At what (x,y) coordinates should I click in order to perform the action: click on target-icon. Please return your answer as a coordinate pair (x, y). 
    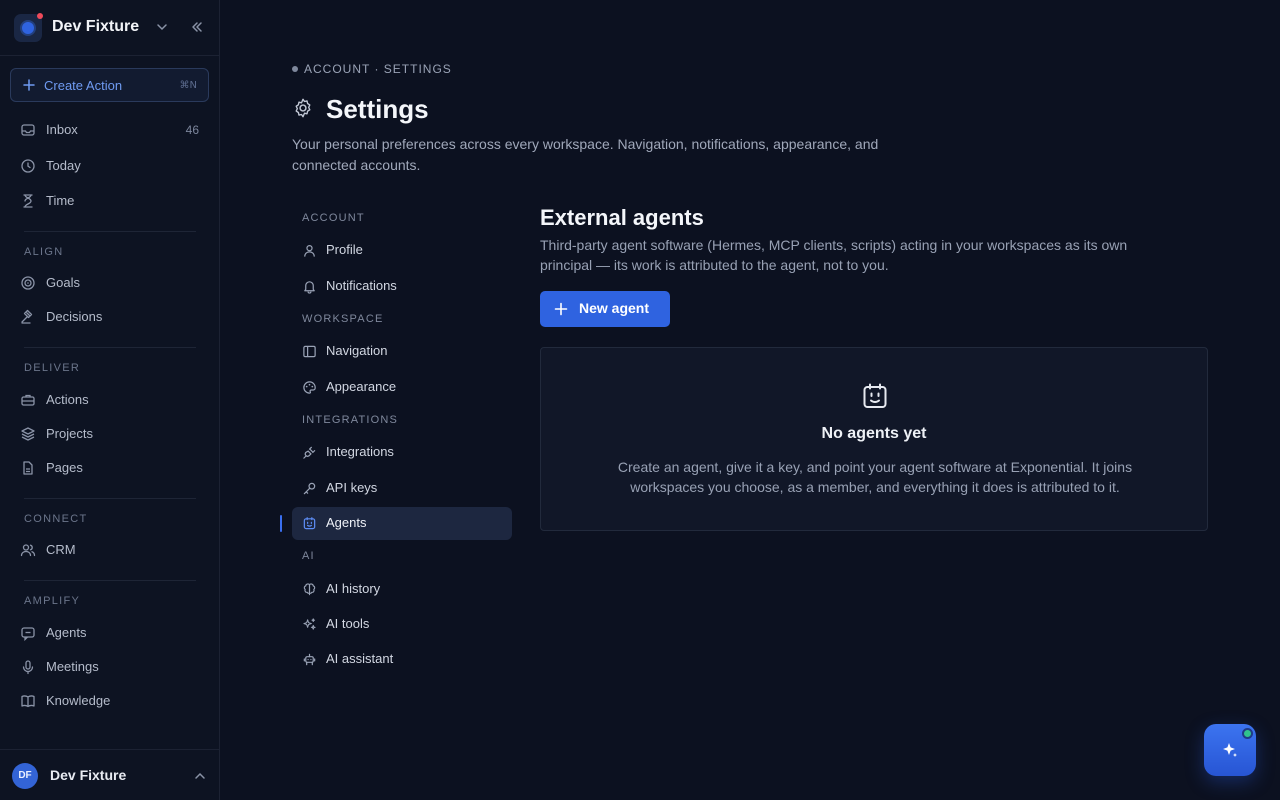
    Looking at the image, I should click on (28, 283).